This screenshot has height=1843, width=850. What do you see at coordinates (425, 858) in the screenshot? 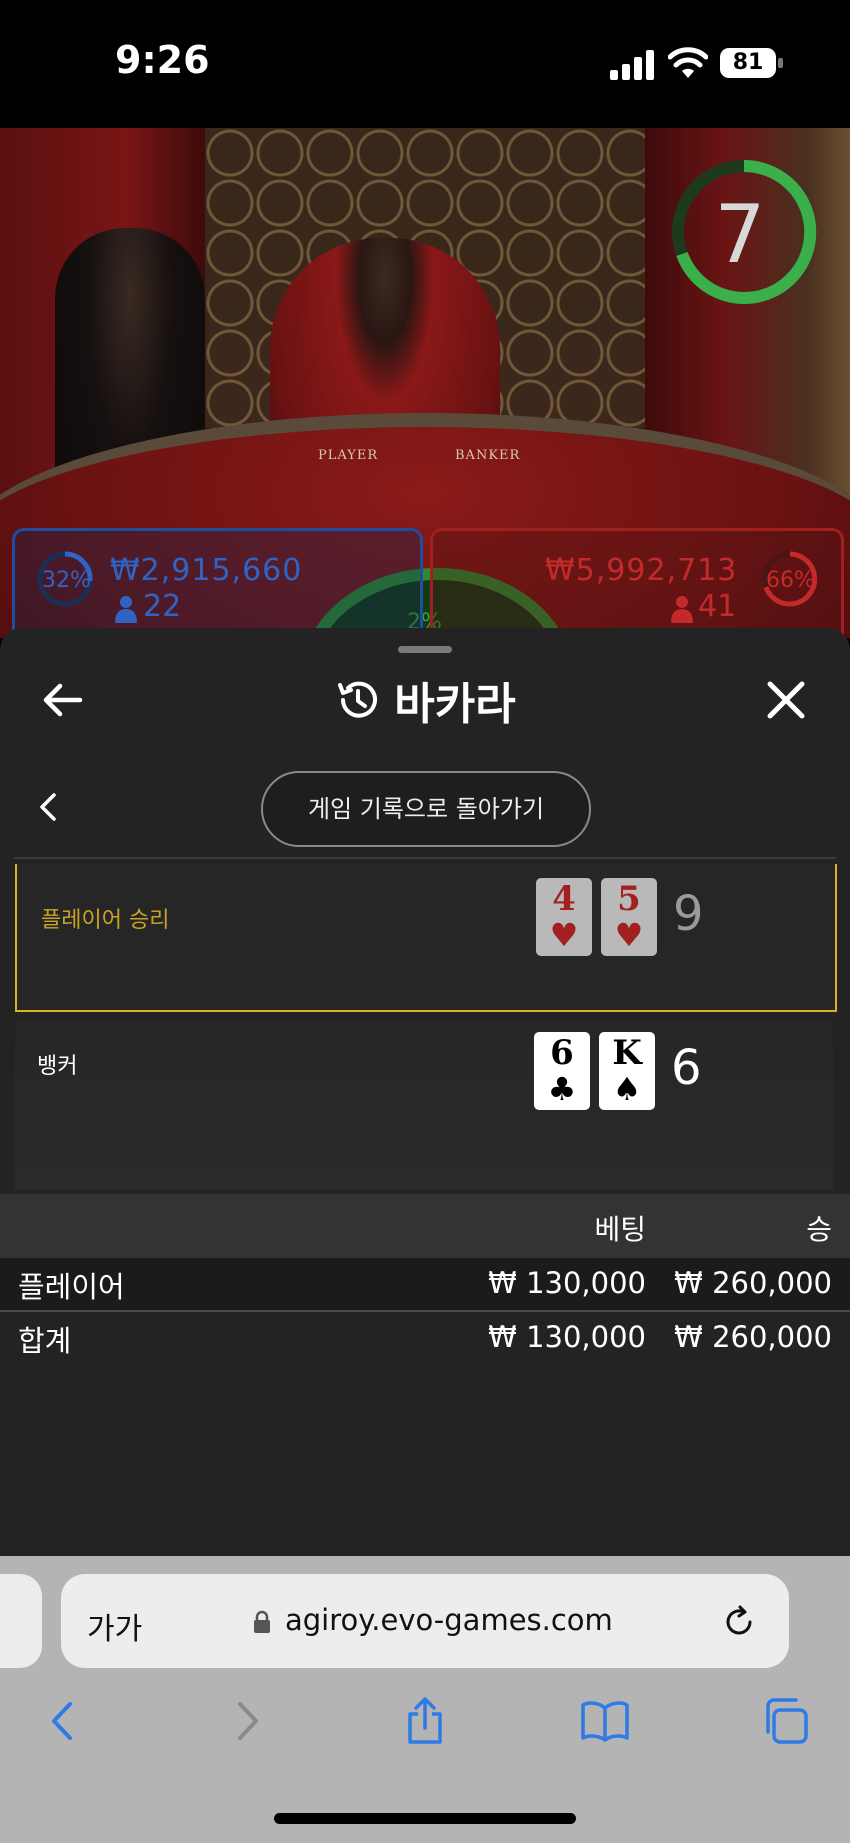
I see `divider` at bounding box center [425, 858].